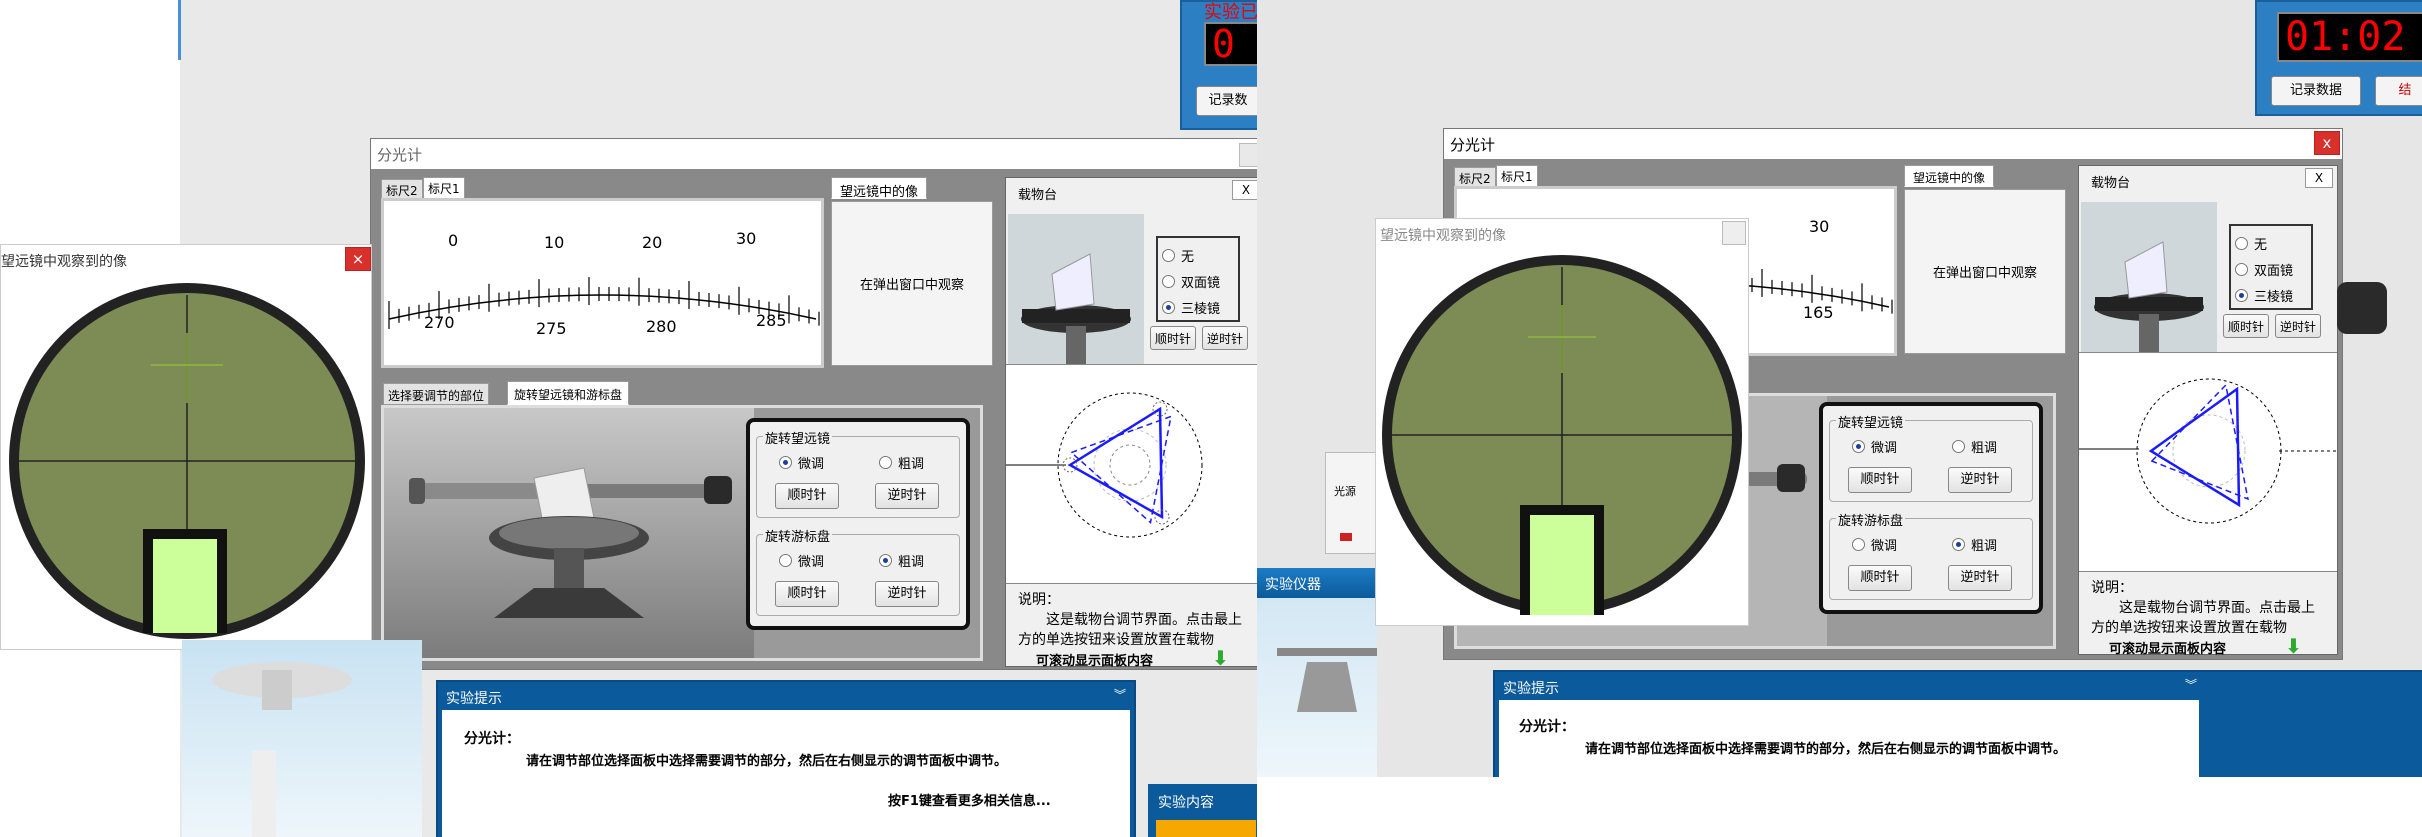 The image size is (2422, 837). I want to click on stage-option-none-right: 无, so click(2251, 243).